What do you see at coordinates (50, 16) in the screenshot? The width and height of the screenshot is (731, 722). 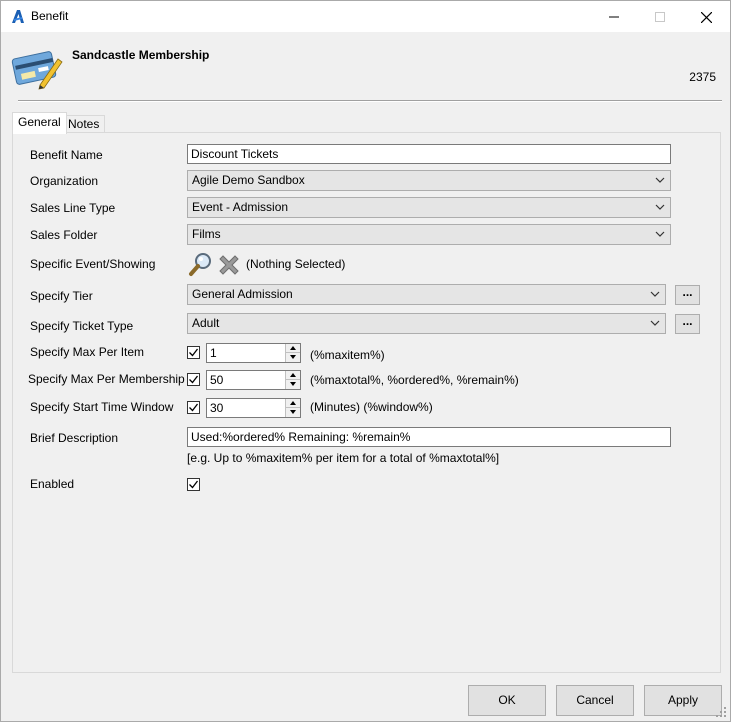 I see `window-title: Benefit` at bounding box center [50, 16].